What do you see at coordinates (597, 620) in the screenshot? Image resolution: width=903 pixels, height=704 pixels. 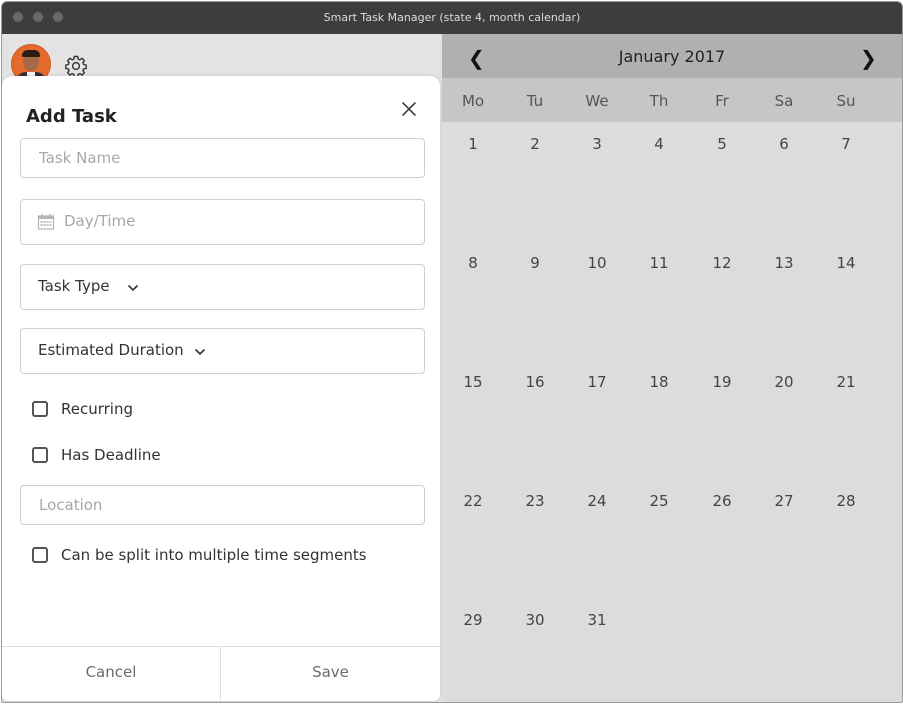 I see `calendar-day: 31` at bounding box center [597, 620].